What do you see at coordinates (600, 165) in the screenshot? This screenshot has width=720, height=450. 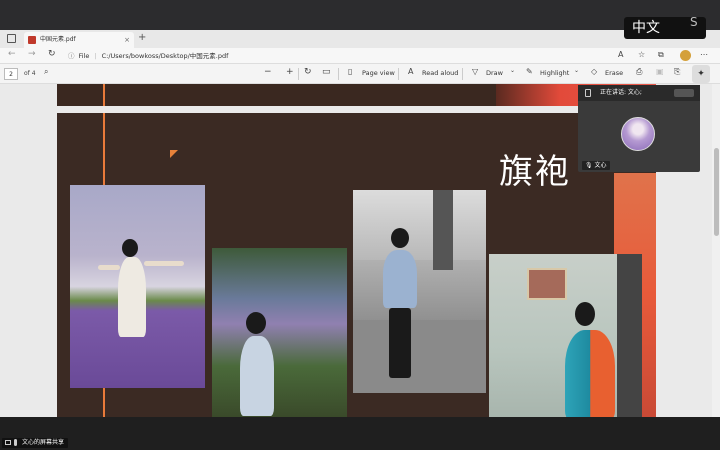 I see `participant-name: 文心` at bounding box center [600, 165].